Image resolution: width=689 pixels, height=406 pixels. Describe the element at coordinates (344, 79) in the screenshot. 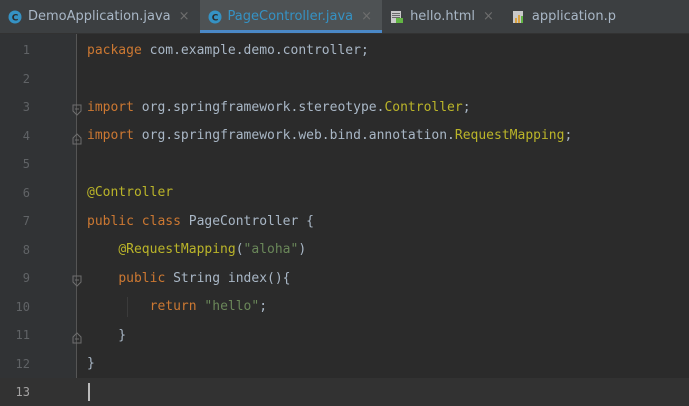

I see `code-line: 2` at that location.